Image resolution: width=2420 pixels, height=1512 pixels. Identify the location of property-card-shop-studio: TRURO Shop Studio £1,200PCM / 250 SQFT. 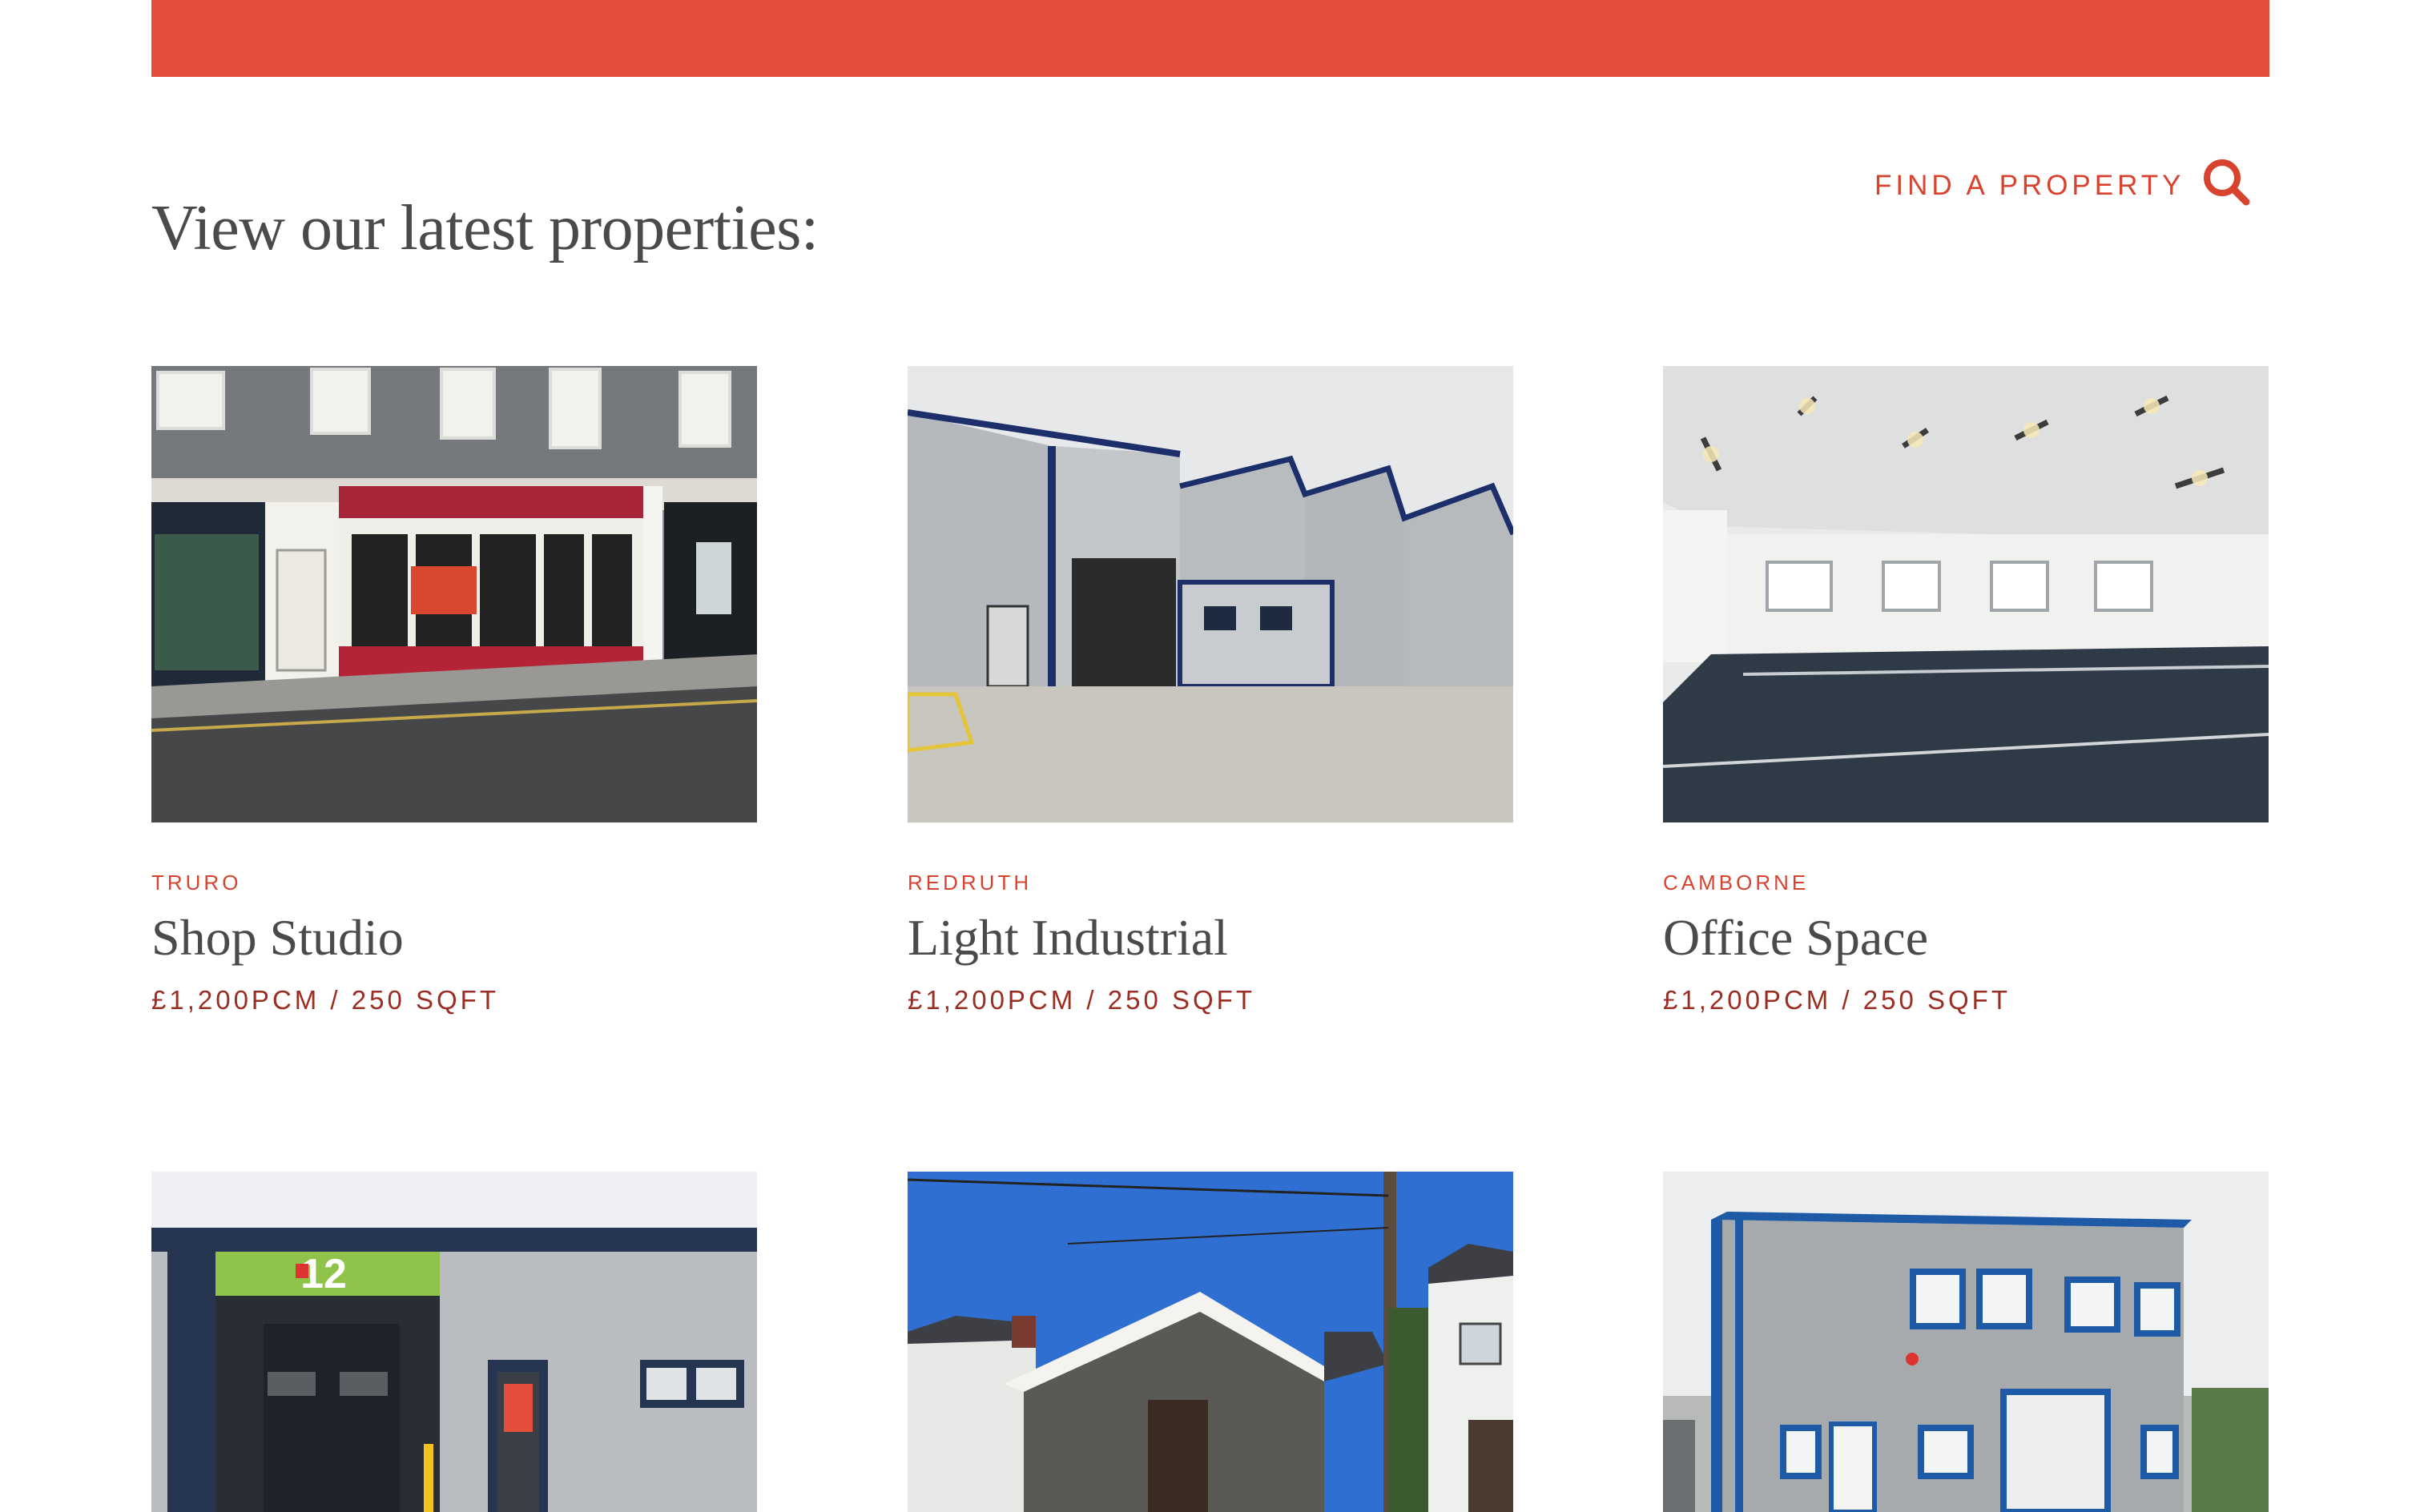
(454, 690).